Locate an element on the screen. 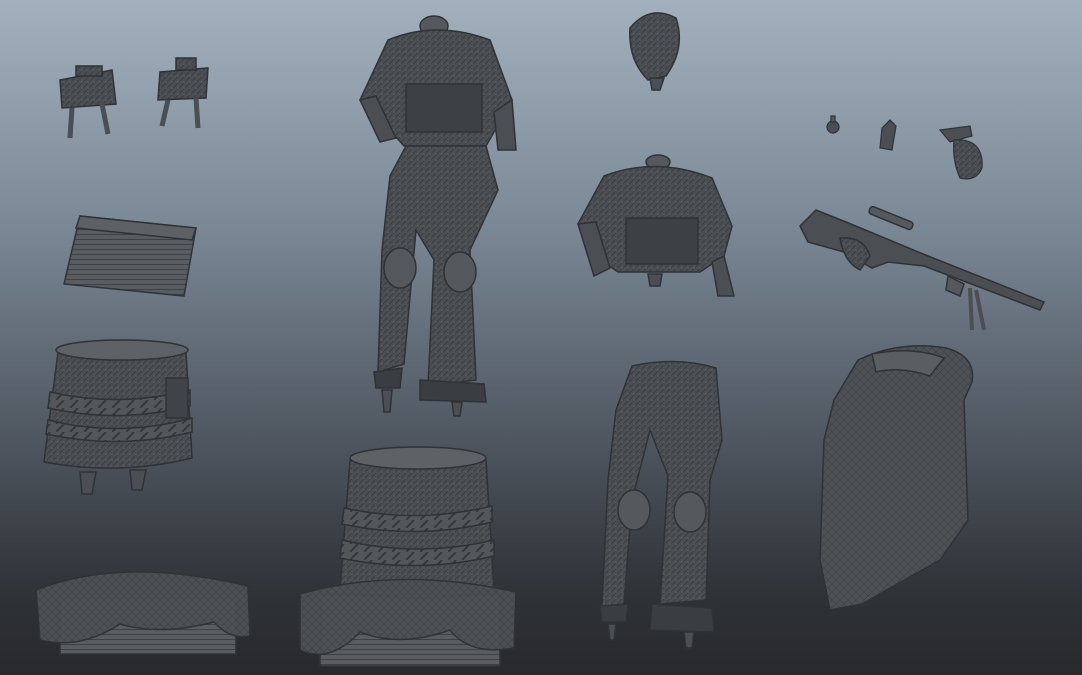  barrel-on-base is located at coordinates (408, 556).